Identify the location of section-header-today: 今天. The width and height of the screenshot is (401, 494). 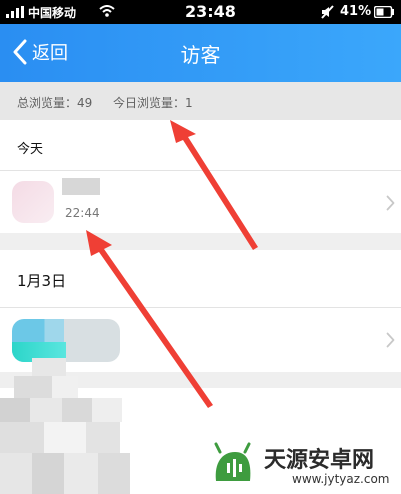
(200, 145).